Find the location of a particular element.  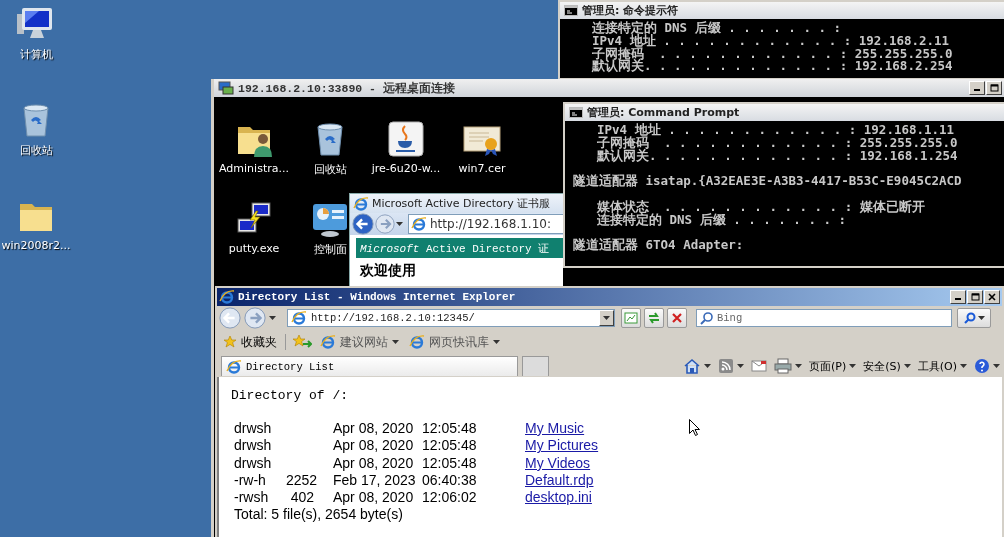

file-time: 12:06:02 is located at coordinates (450, 498).